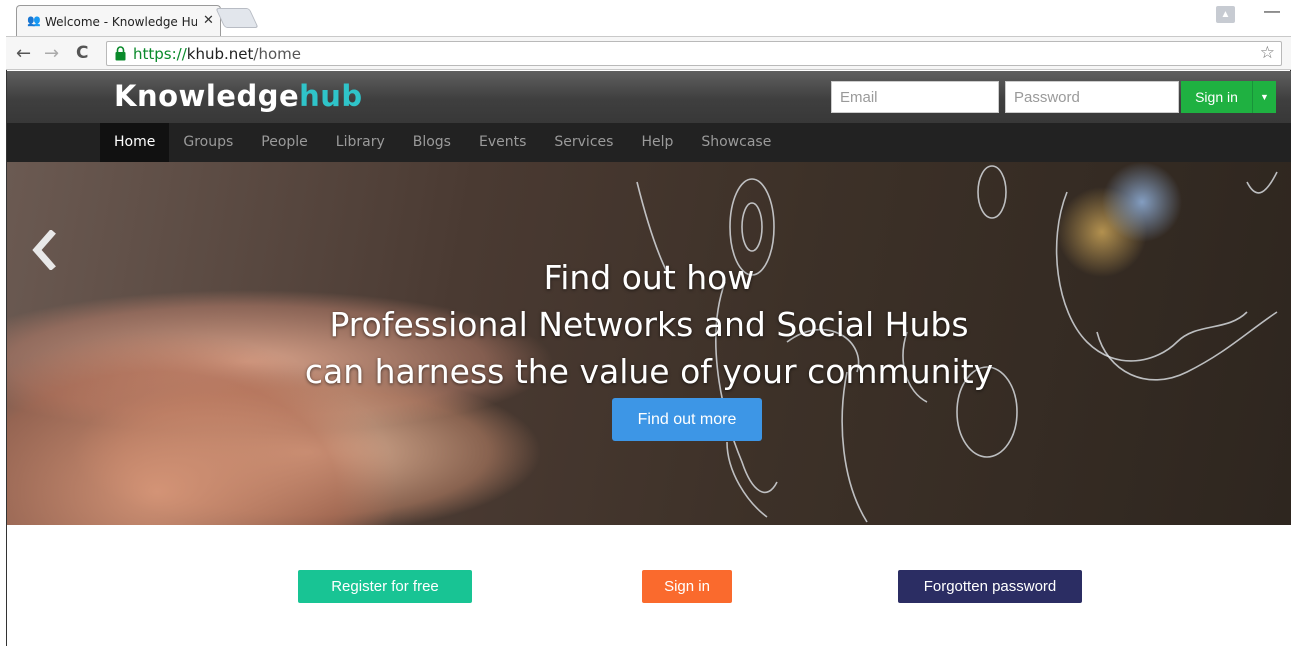  I want to click on forgotten-password-button: Forgotten password, so click(990, 586).